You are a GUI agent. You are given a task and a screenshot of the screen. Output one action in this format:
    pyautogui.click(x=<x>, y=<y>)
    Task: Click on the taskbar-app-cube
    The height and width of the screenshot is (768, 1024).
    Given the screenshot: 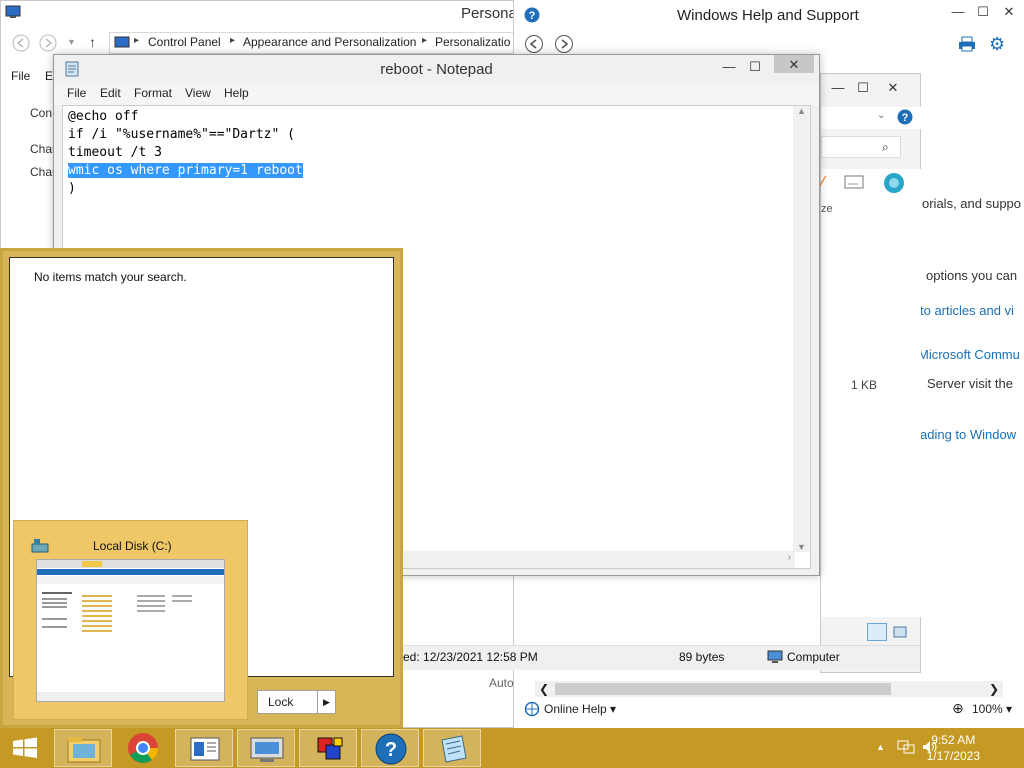 What is the action you would take?
    pyautogui.click(x=328, y=748)
    